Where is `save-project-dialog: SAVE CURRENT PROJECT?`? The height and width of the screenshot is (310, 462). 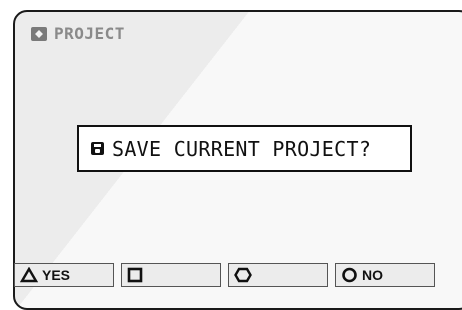
save-project-dialog: SAVE CURRENT PROJECT? is located at coordinates (244, 148).